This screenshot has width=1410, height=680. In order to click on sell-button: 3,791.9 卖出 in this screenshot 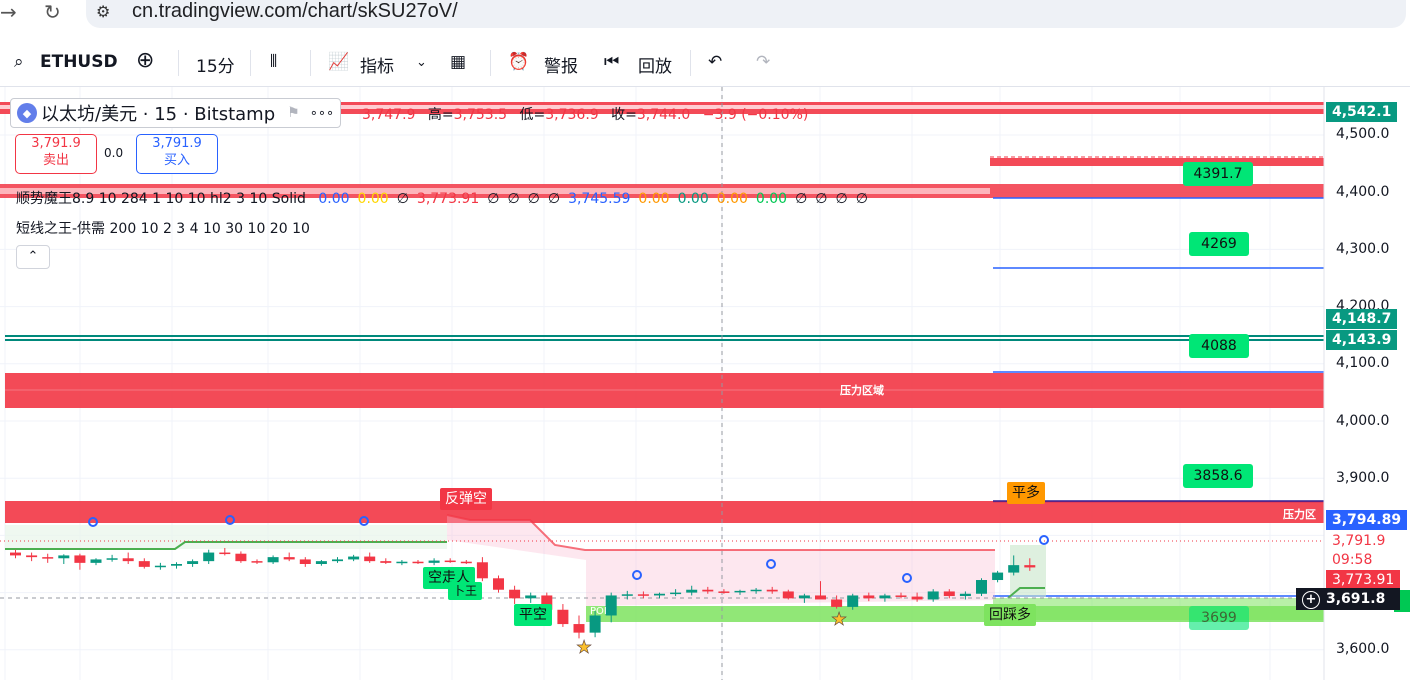, I will do `click(56, 154)`.